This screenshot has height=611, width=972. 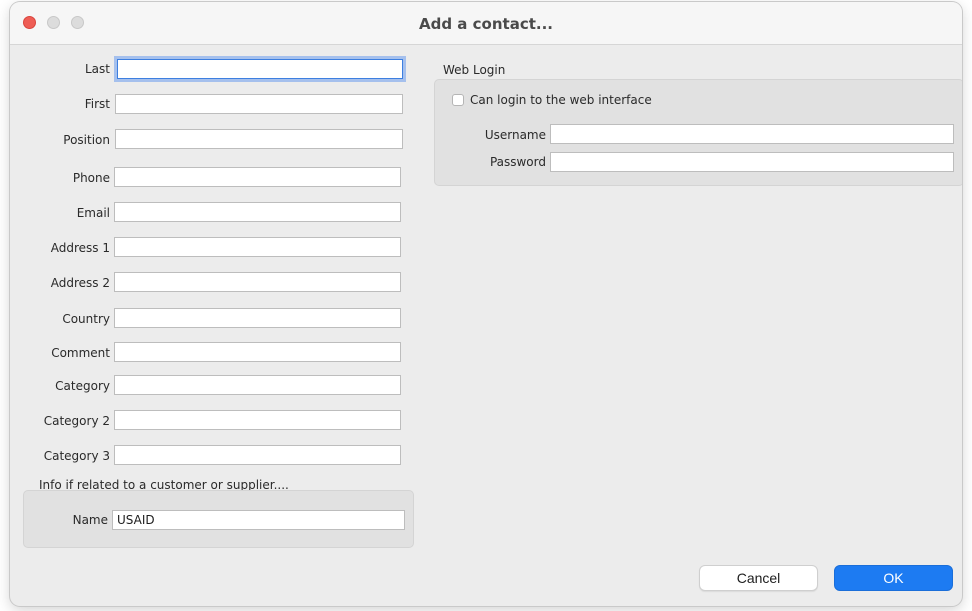 What do you see at coordinates (86, 140) in the screenshot?
I see `position-label: Position` at bounding box center [86, 140].